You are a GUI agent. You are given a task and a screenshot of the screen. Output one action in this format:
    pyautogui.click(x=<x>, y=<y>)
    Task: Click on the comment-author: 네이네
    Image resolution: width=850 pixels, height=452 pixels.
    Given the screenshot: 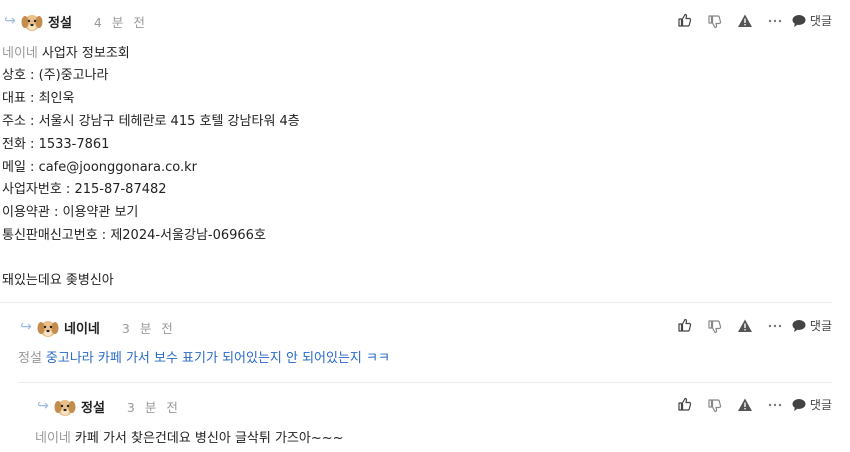 What is the action you would take?
    pyautogui.click(x=82, y=327)
    